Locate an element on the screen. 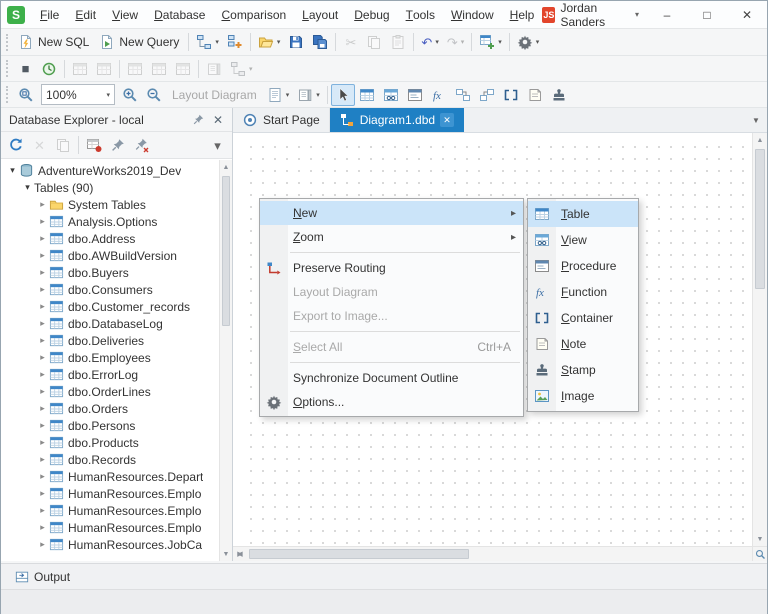 The height and width of the screenshot is (614, 768). minimize-button: – is located at coordinates (667, 14).